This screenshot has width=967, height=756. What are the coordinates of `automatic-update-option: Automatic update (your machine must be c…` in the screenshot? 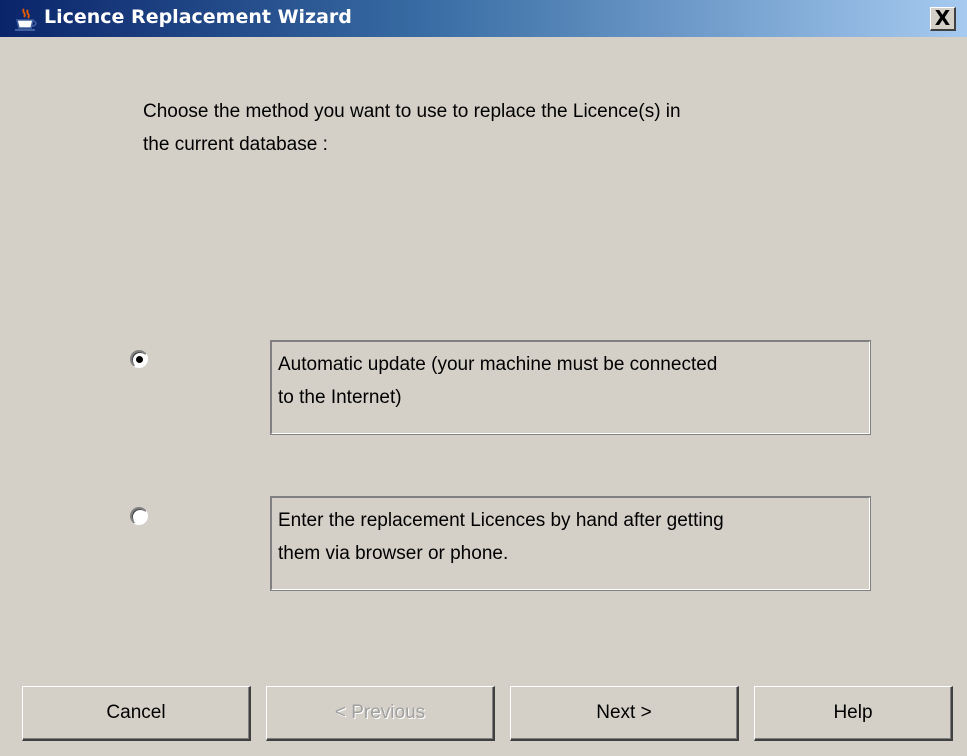 It's located at (570, 387).